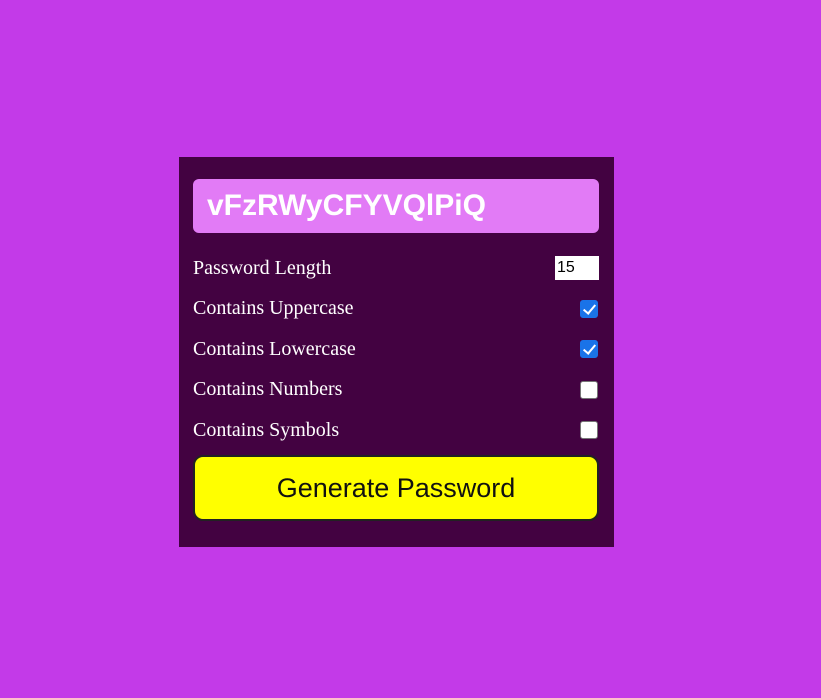 The height and width of the screenshot is (698, 821). I want to click on password-length-label: Password Length, so click(262, 267).